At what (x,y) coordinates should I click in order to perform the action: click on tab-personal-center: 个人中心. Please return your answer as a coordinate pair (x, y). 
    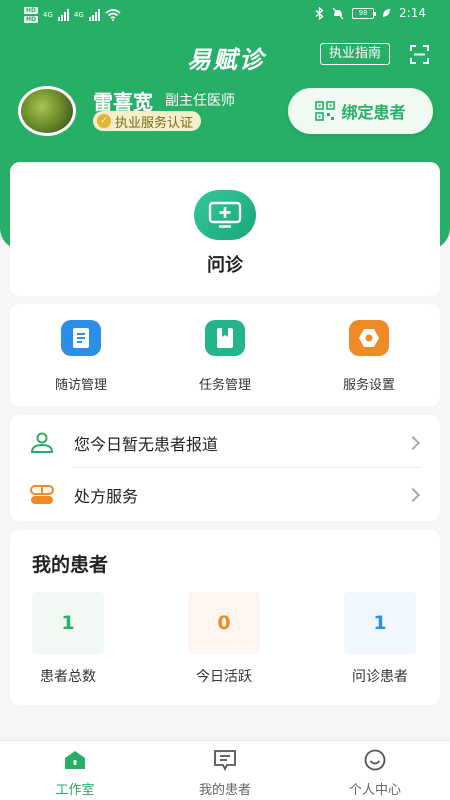
    Looking at the image, I should click on (375, 773).